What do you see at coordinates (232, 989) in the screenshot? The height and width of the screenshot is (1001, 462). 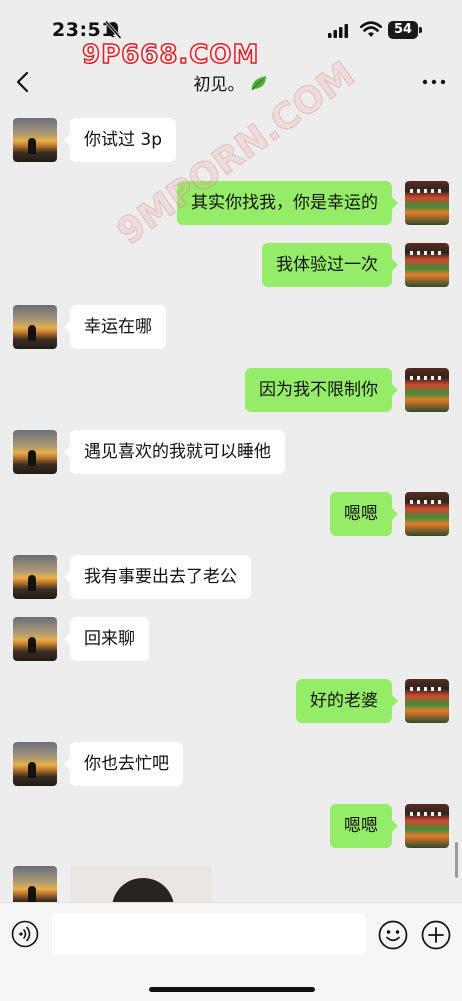 I see `home-indicator` at bounding box center [232, 989].